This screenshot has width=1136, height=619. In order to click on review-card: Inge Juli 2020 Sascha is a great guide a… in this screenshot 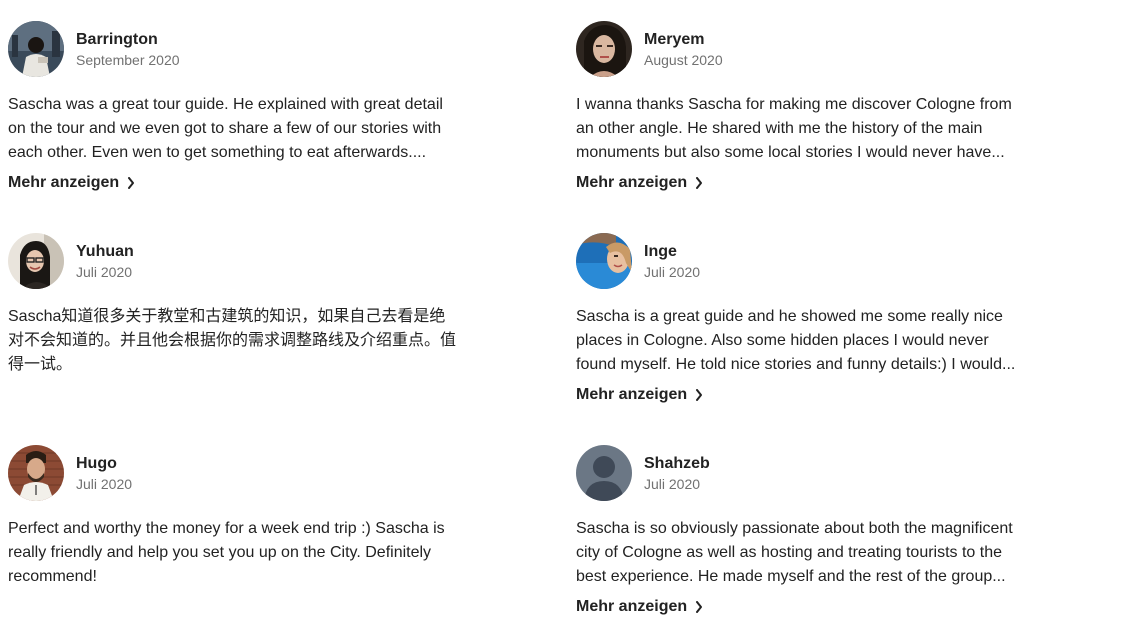, I will do `click(806, 320)`.